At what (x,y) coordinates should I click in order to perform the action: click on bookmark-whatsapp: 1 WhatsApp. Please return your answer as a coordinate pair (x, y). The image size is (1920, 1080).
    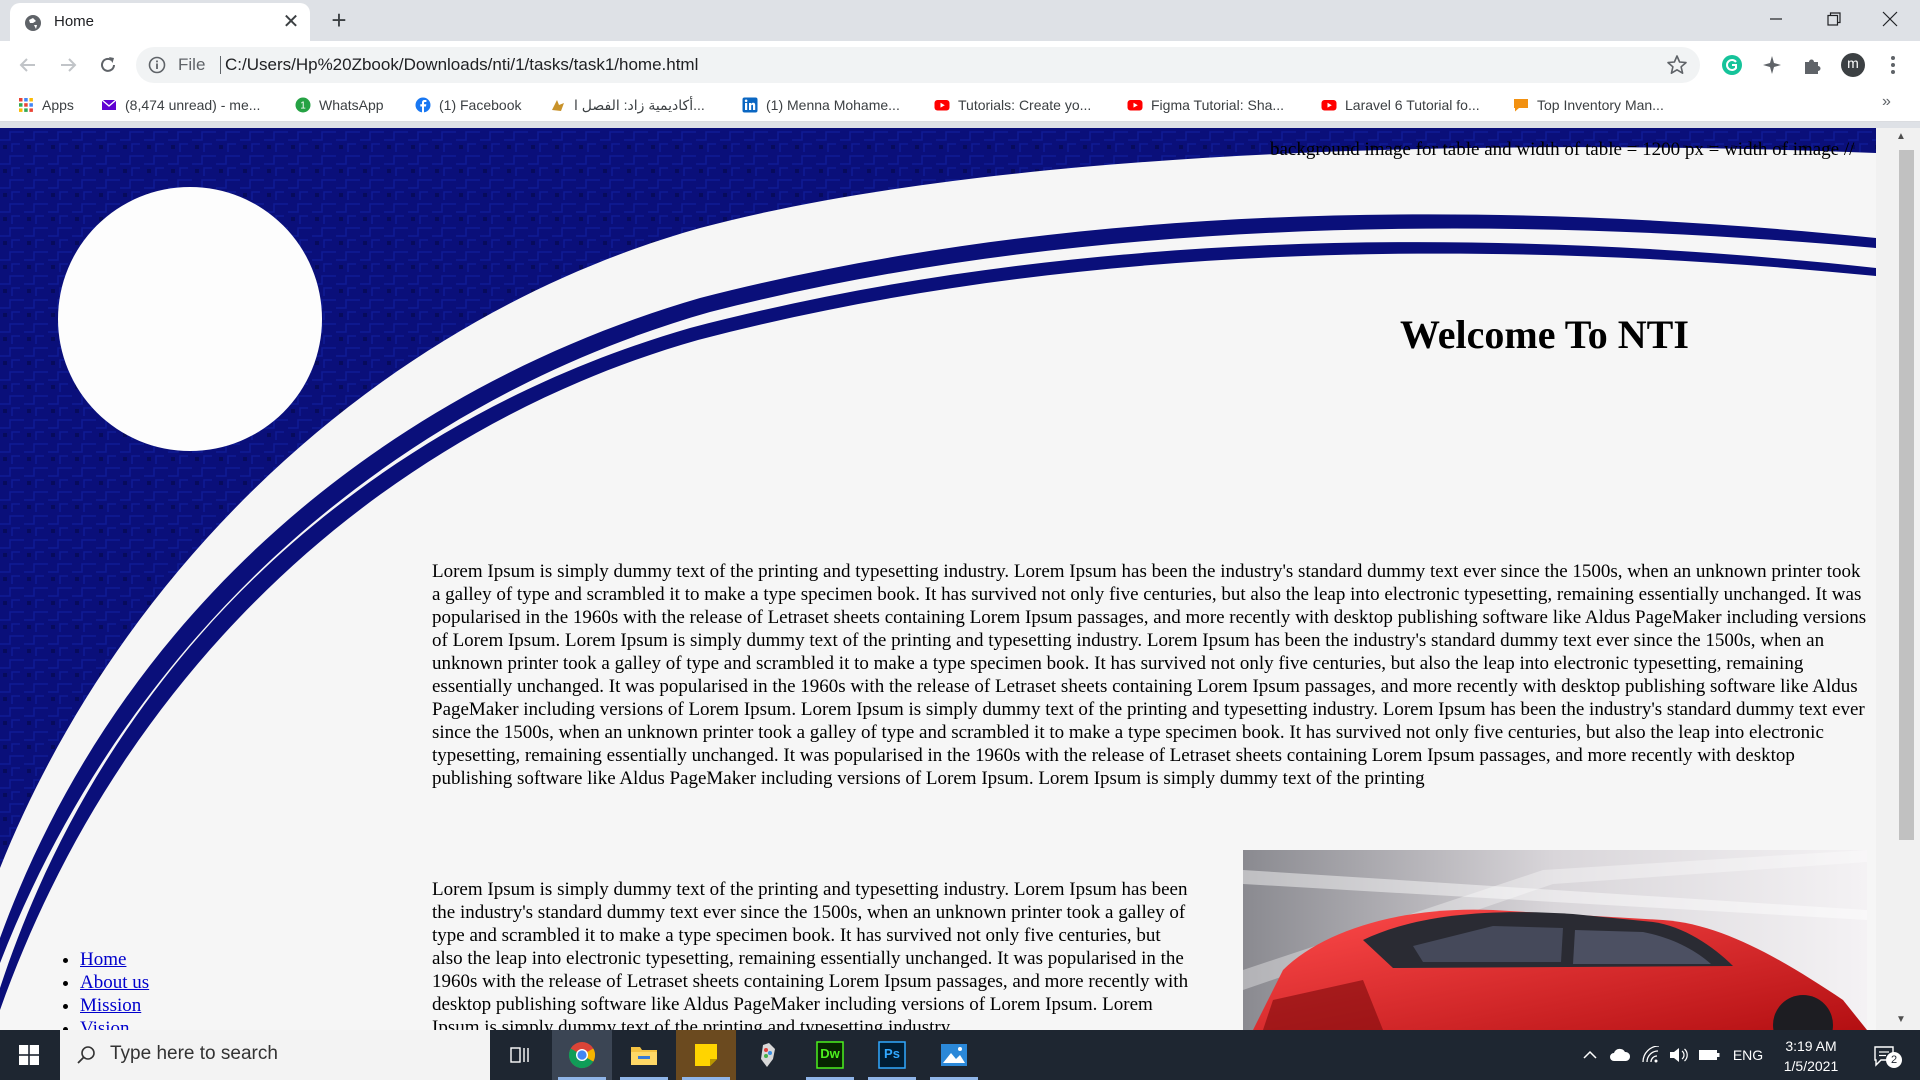
    Looking at the image, I should click on (339, 105).